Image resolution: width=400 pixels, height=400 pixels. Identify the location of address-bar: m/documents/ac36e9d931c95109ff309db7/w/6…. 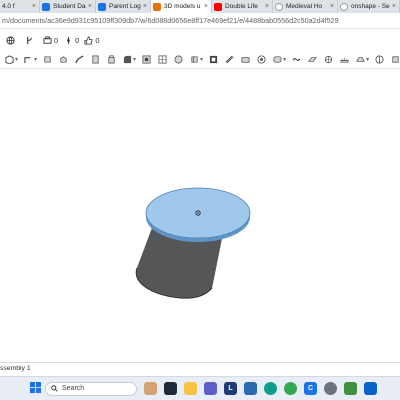
(200, 21).